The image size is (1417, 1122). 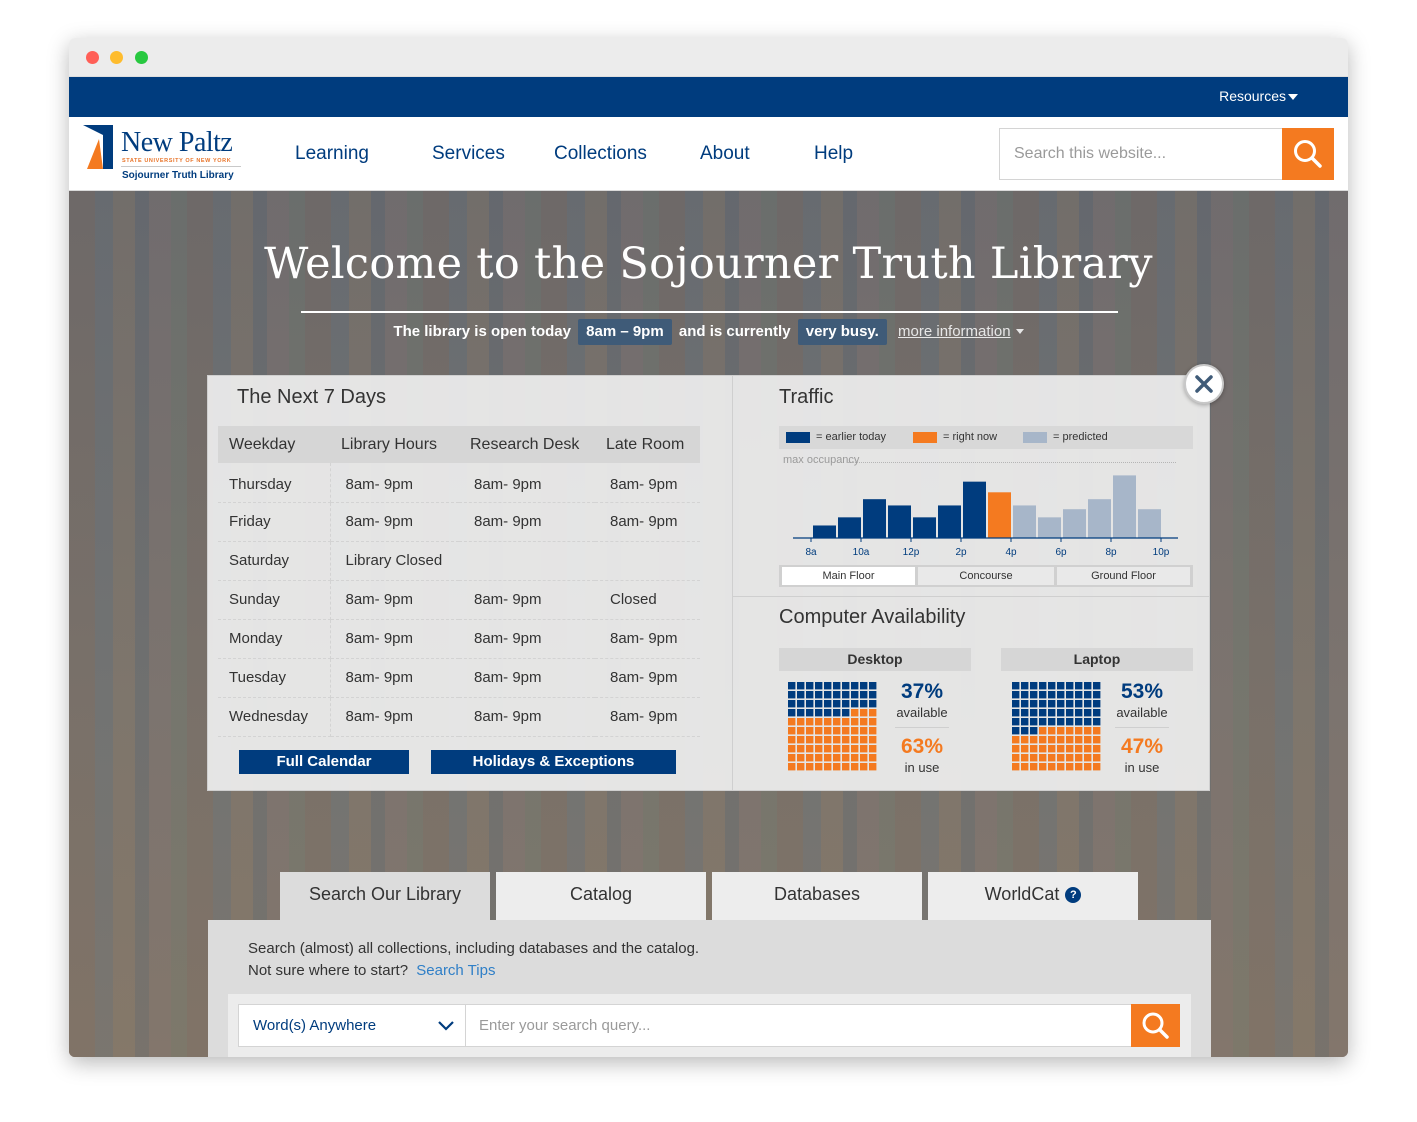 What do you see at coordinates (1252, 96) in the screenshot?
I see `resources-menu: Resources` at bounding box center [1252, 96].